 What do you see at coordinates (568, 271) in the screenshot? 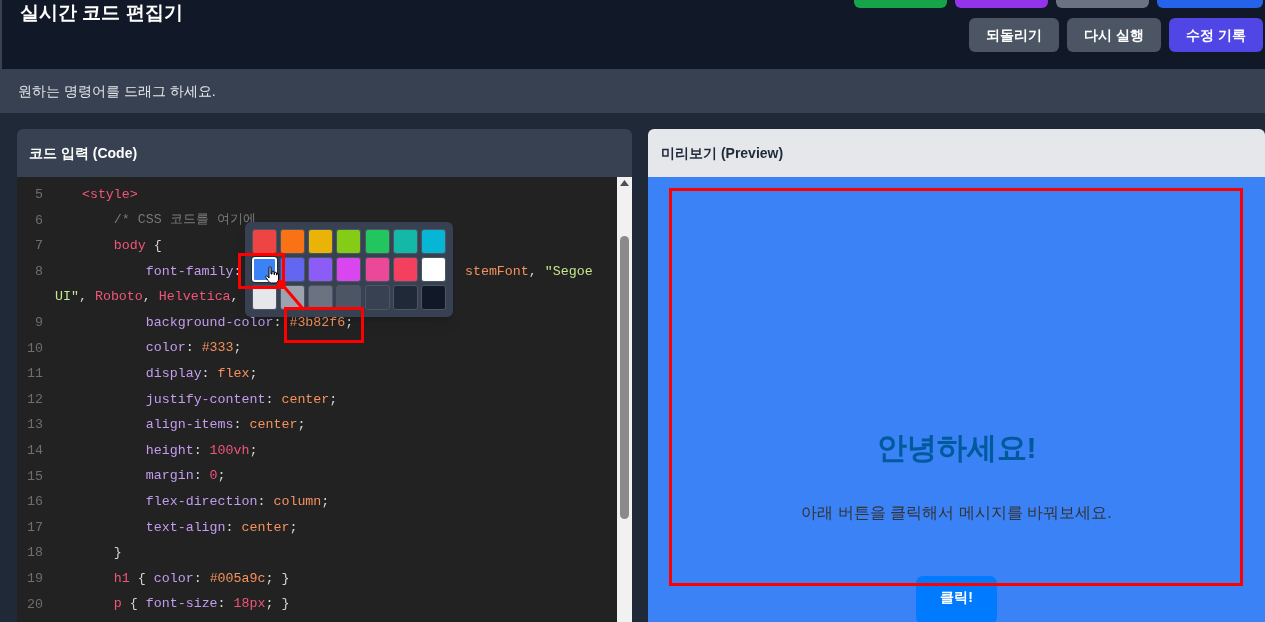
I see `code-token: "Segoe` at bounding box center [568, 271].